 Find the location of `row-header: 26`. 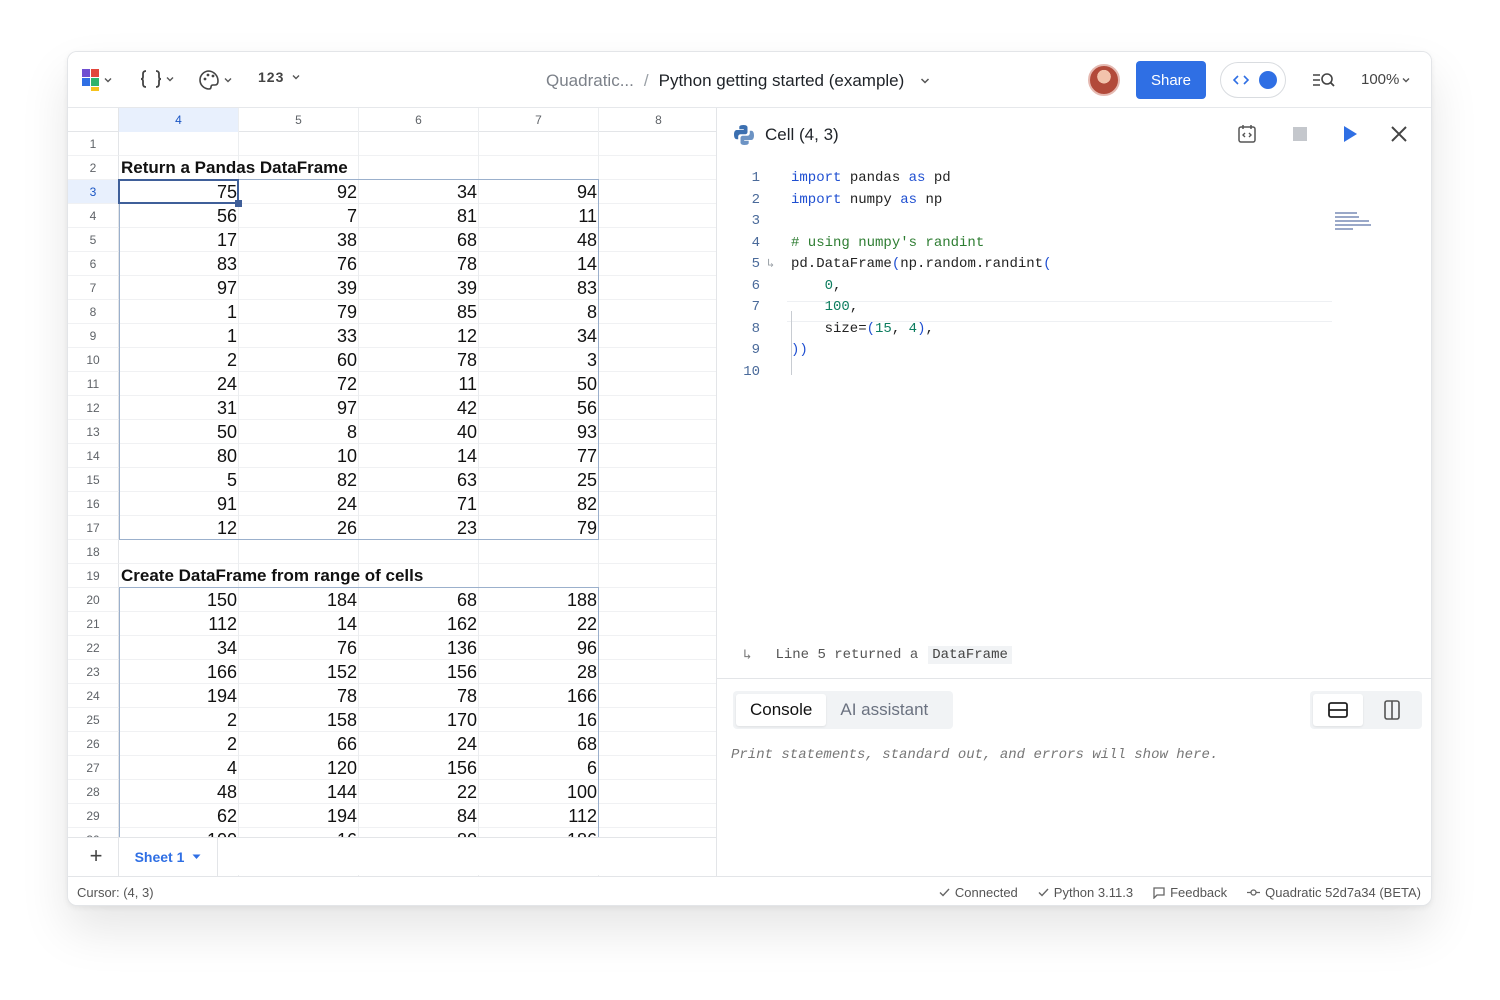

row-header: 26 is located at coordinates (93, 744).